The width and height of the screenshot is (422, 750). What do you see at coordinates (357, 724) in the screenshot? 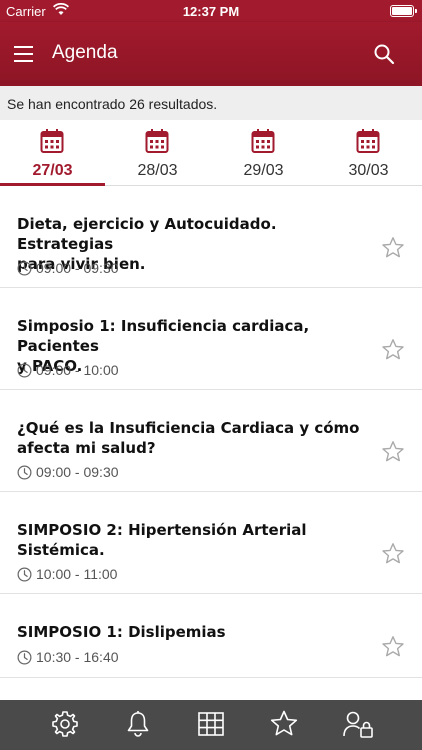
I see `user-lock-icon` at bounding box center [357, 724].